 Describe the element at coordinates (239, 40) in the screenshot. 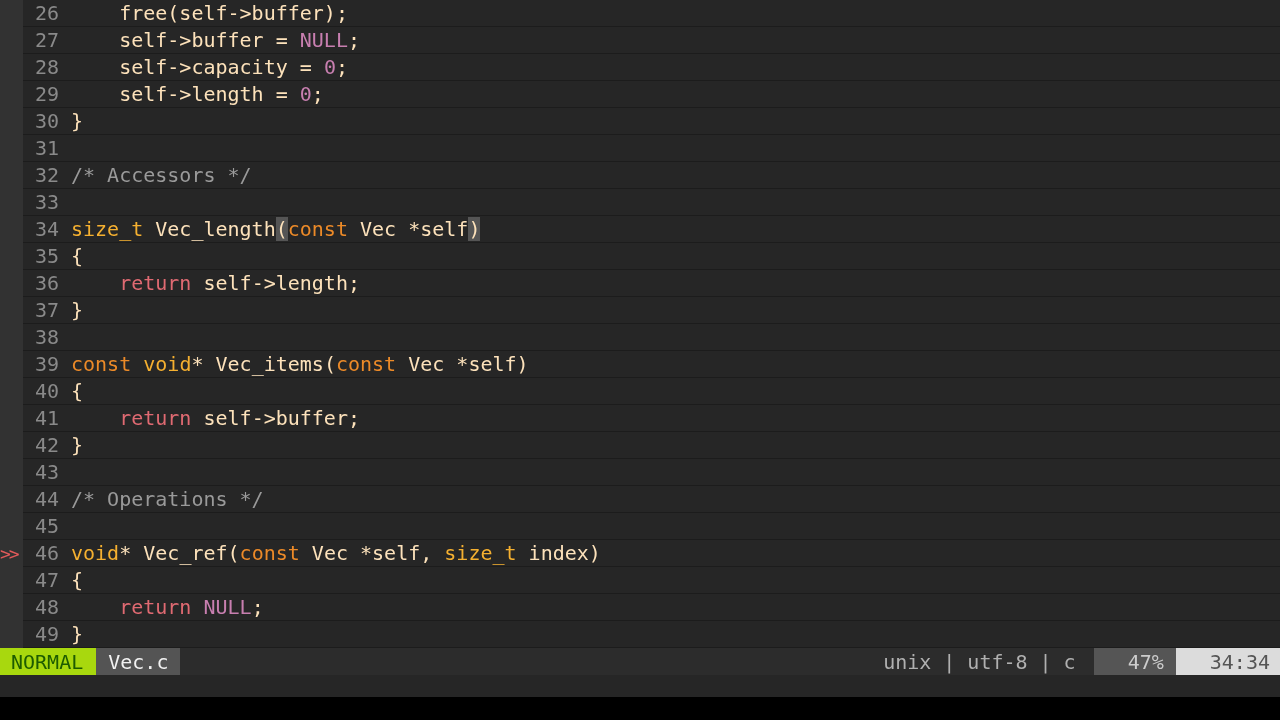

I see `code-line: self->buffer = NULL;` at that location.